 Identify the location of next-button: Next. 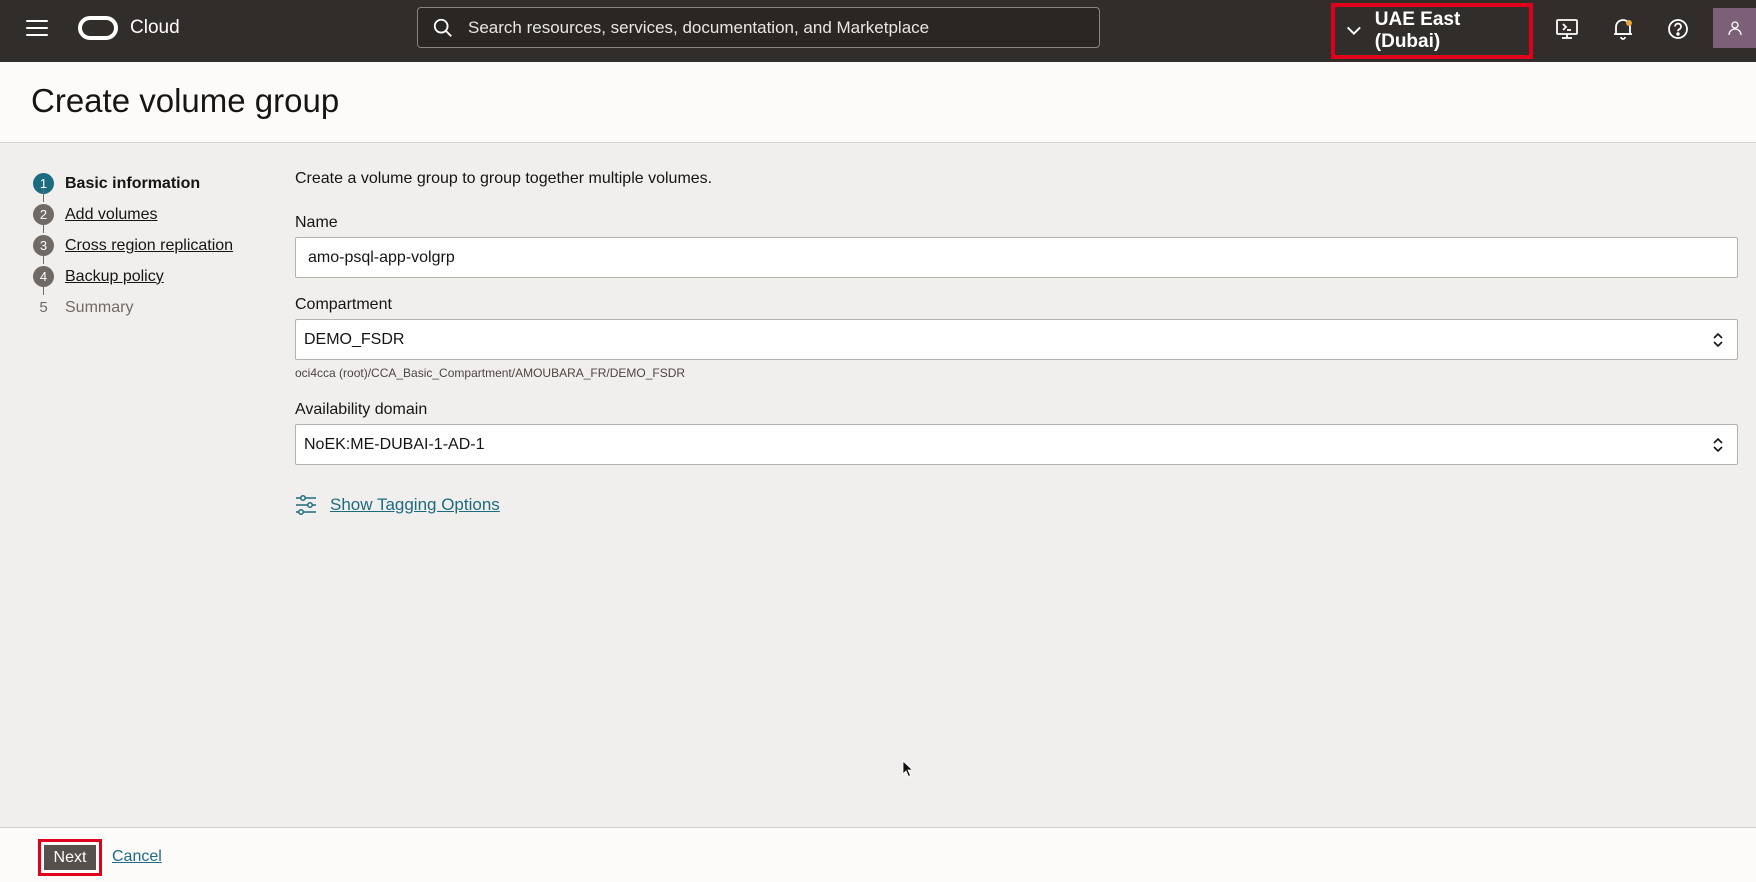
(70, 857).